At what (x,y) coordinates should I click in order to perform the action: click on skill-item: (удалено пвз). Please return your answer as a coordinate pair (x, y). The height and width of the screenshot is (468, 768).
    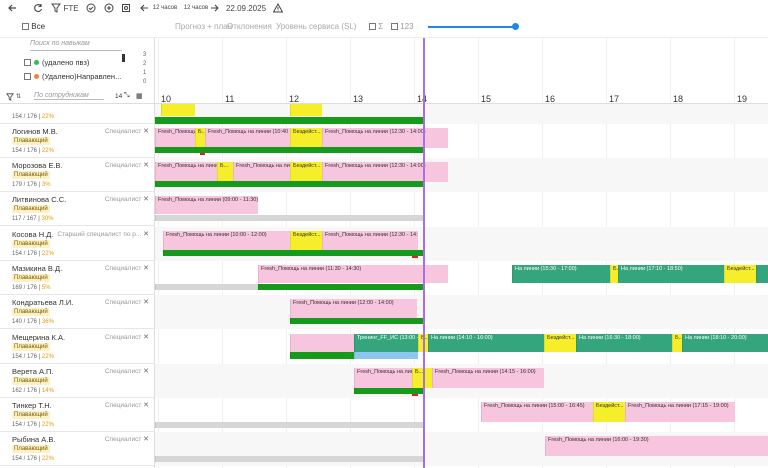
    Looking at the image, I should click on (56, 62).